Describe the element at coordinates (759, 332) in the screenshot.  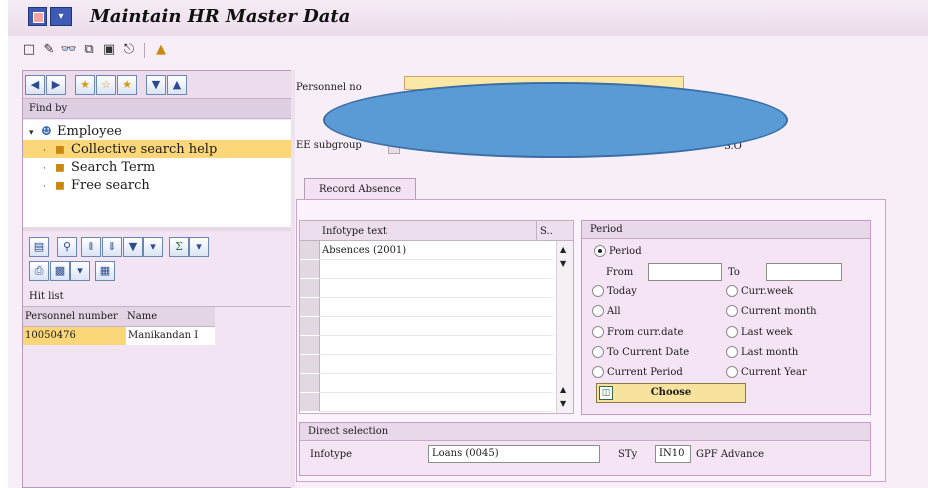
I see `radio-last-week: Last week` at that location.